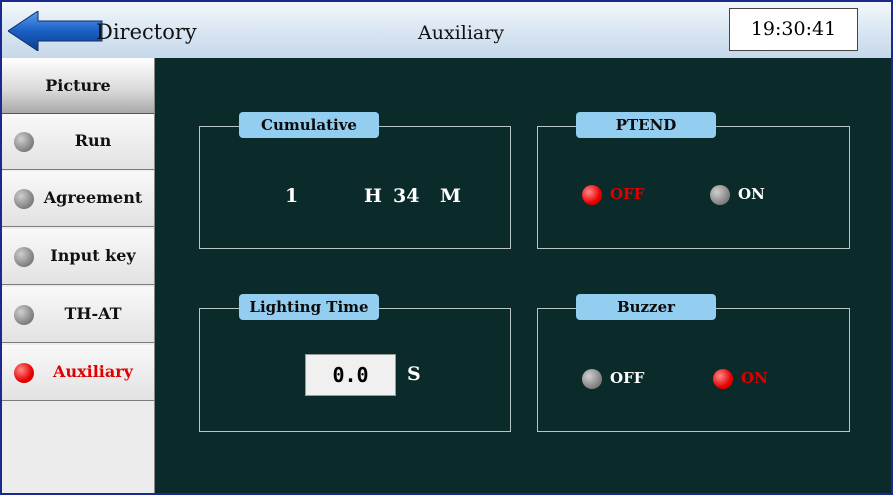 The image size is (893, 495). Describe the element at coordinates (461, 33) in the screenshot. I see `page-title: Auxiliary` at that location.